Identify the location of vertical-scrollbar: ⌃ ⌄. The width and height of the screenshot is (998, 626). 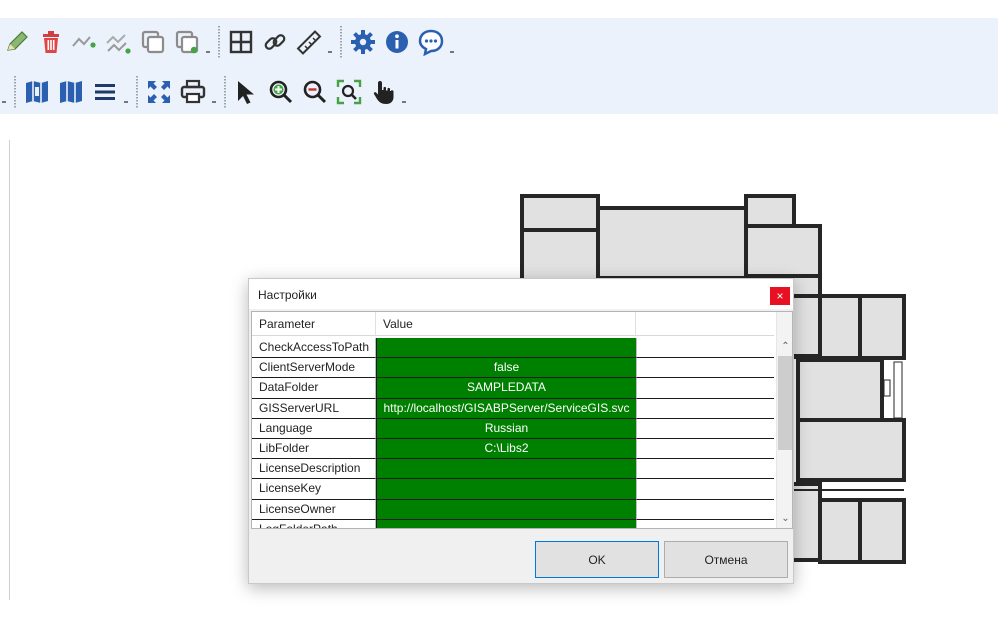
(784, 420).